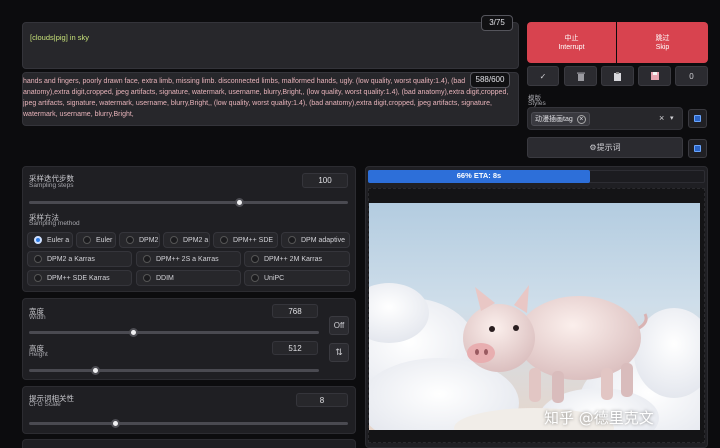  What do you see at coordinates (274, 278) in the screenshot?
I see `sampler-label: UniPC` at bounding box center [274, 278].